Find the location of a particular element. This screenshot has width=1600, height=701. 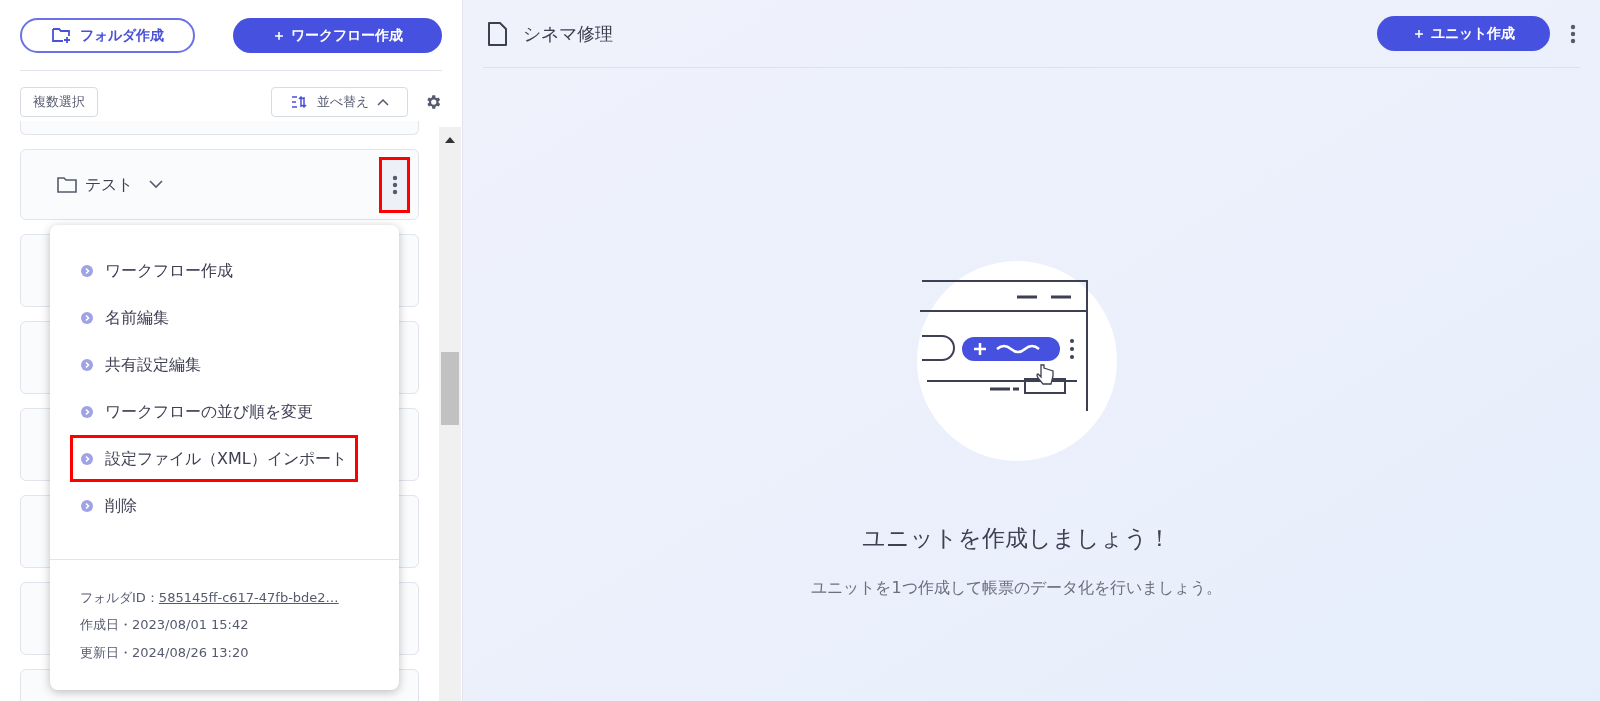

menu-item: 設定ファイル（XML）インポート is located at coordinates (214, 458).